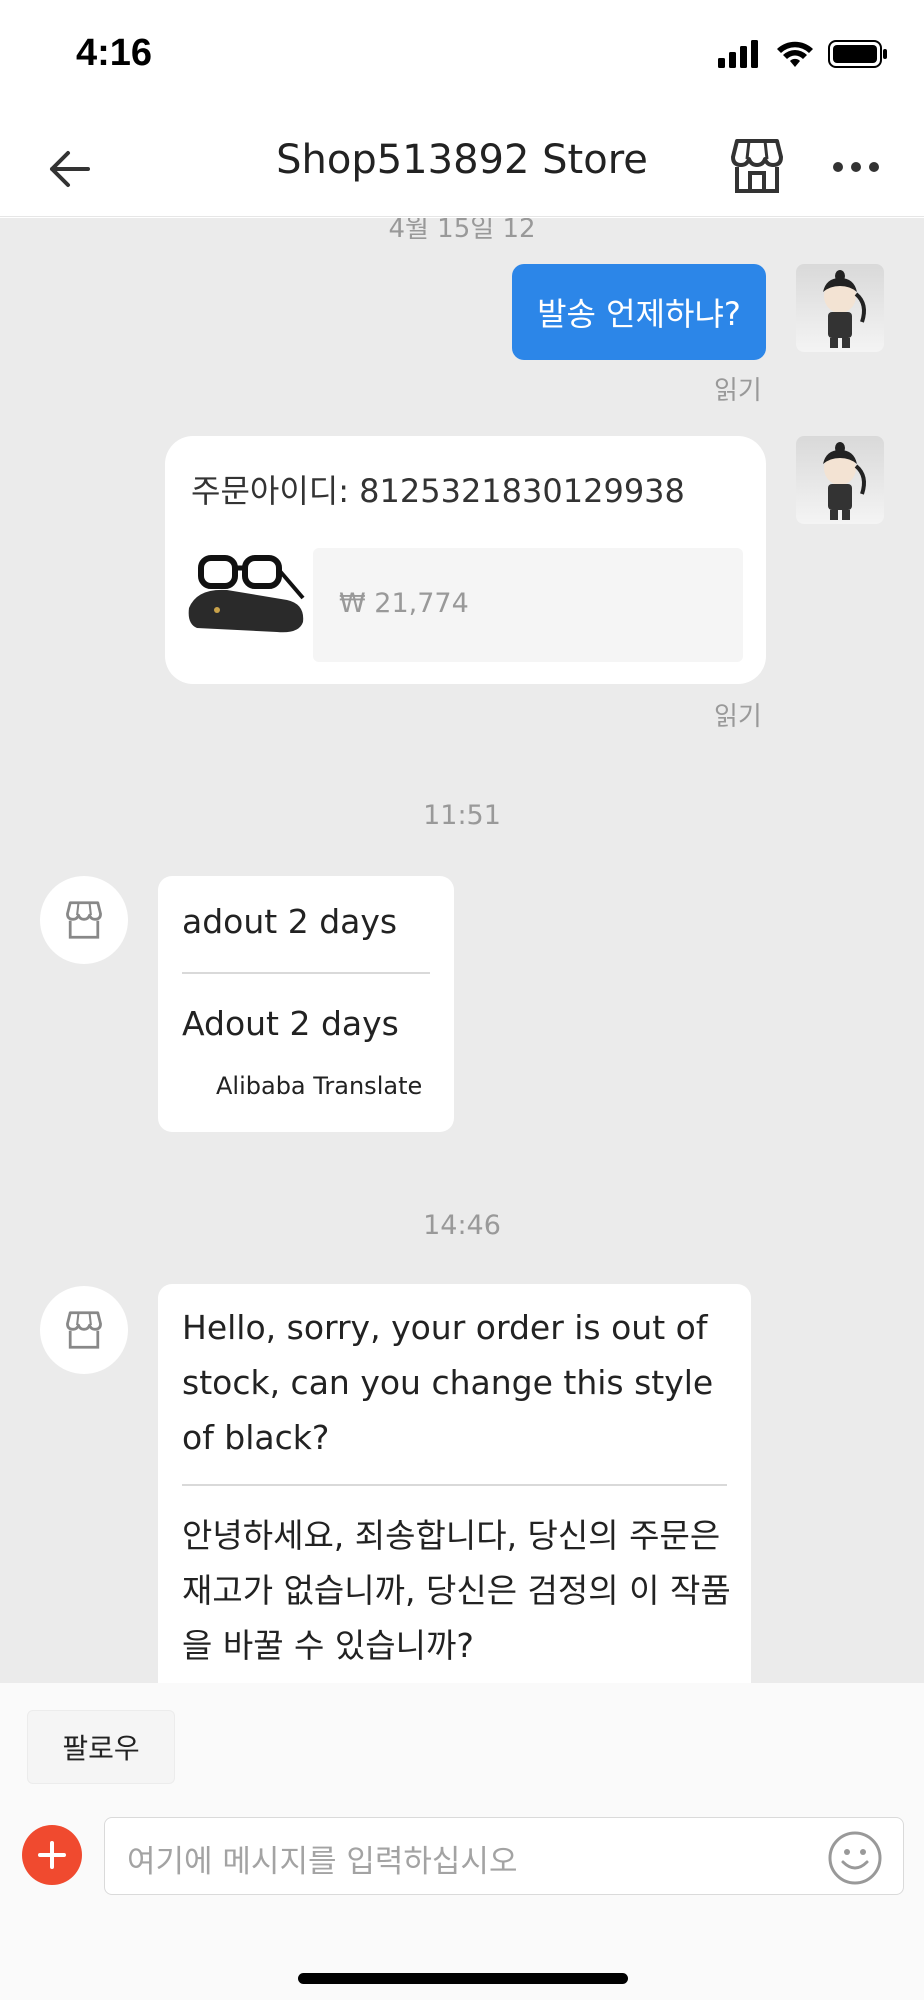 This screenshot has height=2000, width=924. Describe the element at coordinates (639, 312) in the screenshot. I see `user-message-bubble: 발송 언제하냐?` at that location.